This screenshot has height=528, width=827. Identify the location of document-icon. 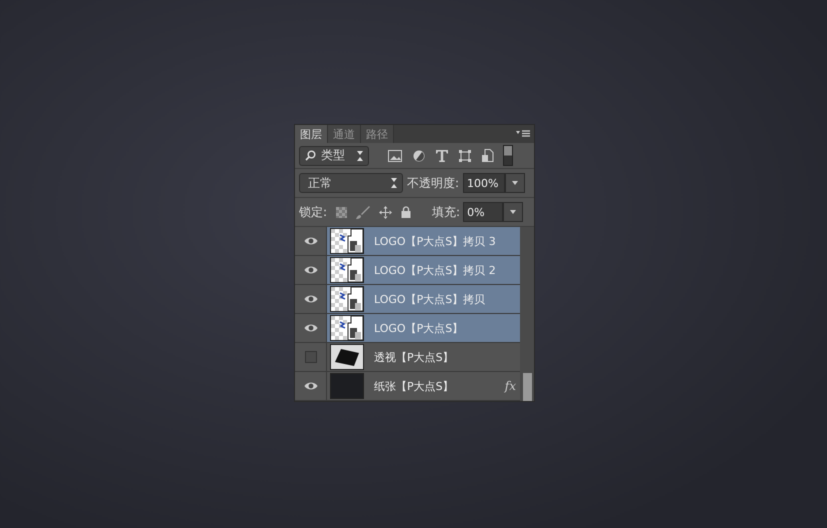
(488, 155).